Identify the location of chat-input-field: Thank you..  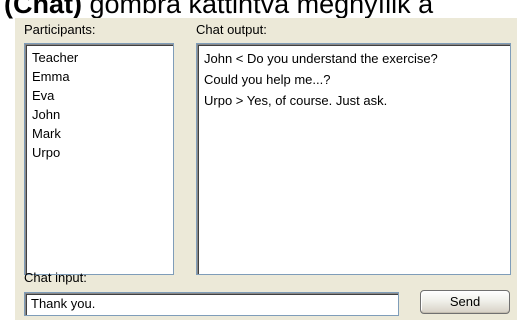
(211, 304).